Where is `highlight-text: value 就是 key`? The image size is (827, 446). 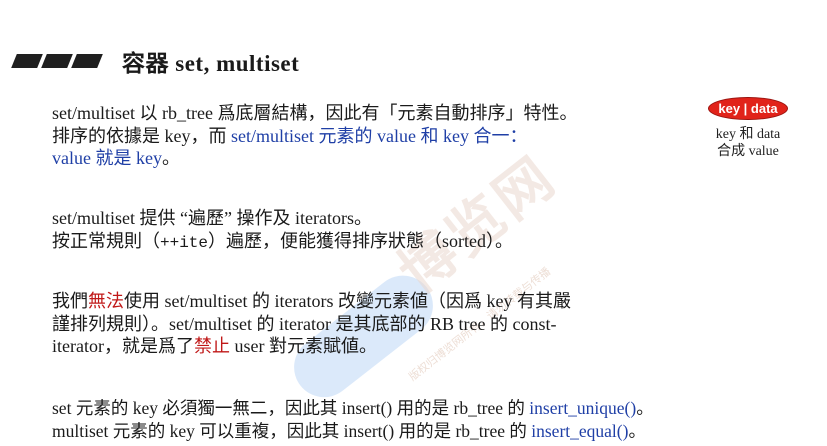
highlight-text: value 就是 key is located at coordinates (107, 158).